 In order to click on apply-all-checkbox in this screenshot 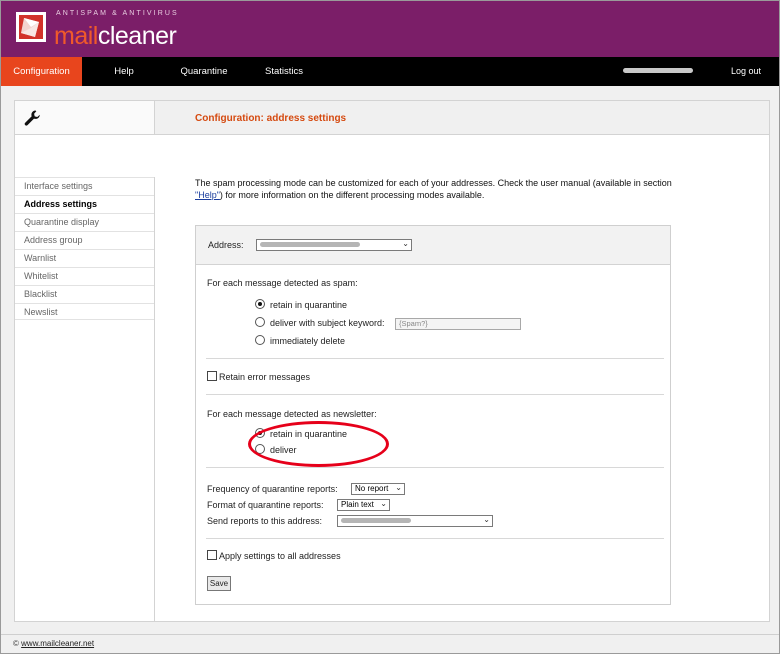, I will do `click(212, 555)`.